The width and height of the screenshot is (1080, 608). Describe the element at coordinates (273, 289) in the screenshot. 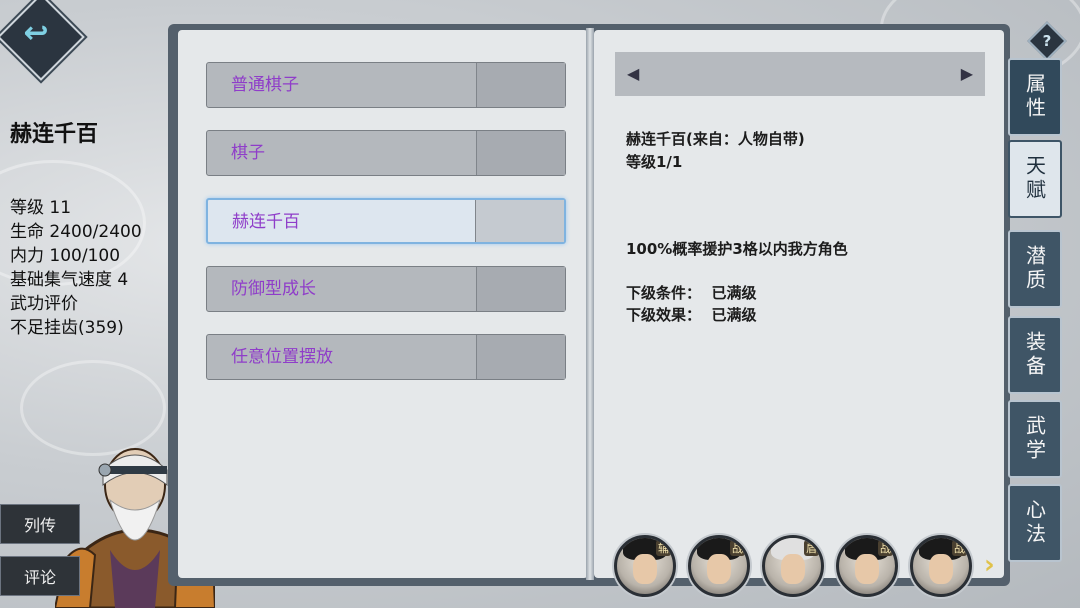

I see `talent-label: 防御型成长` at that location.